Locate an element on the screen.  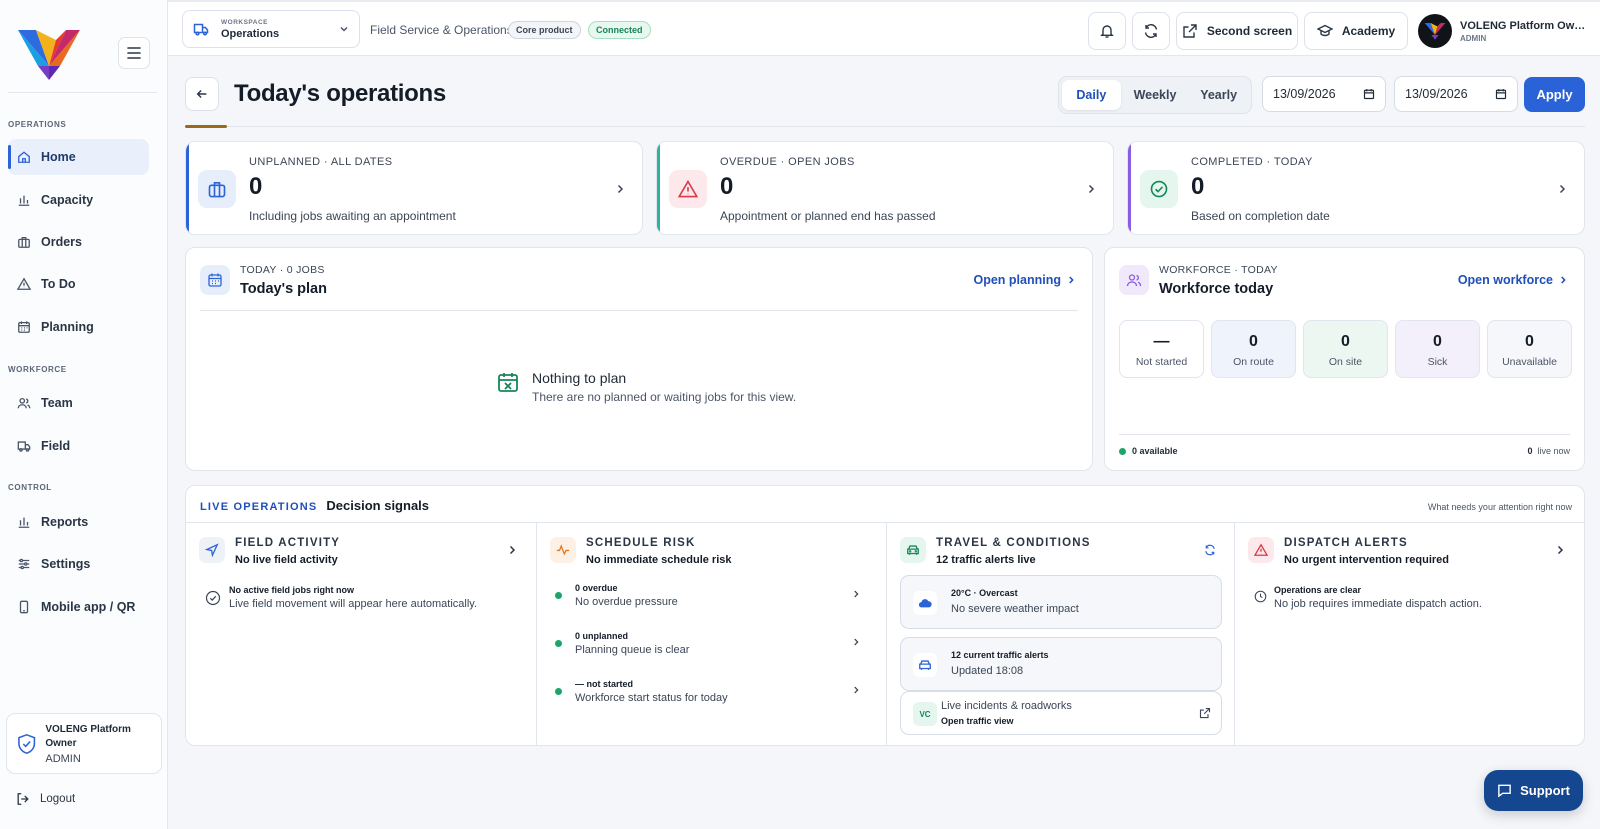
period-weekly: Weekly is located at coordinates (1155, 95).